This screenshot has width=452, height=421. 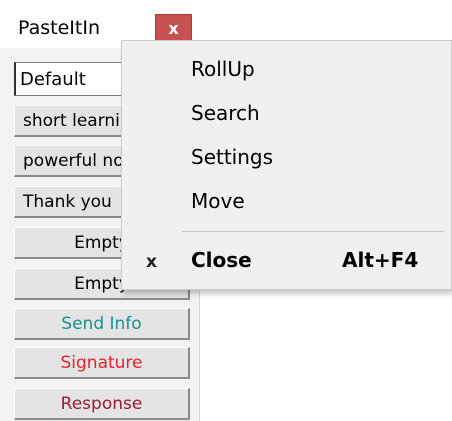 I want to click on send-info-button: Send Info, so click(x=102, y=324).